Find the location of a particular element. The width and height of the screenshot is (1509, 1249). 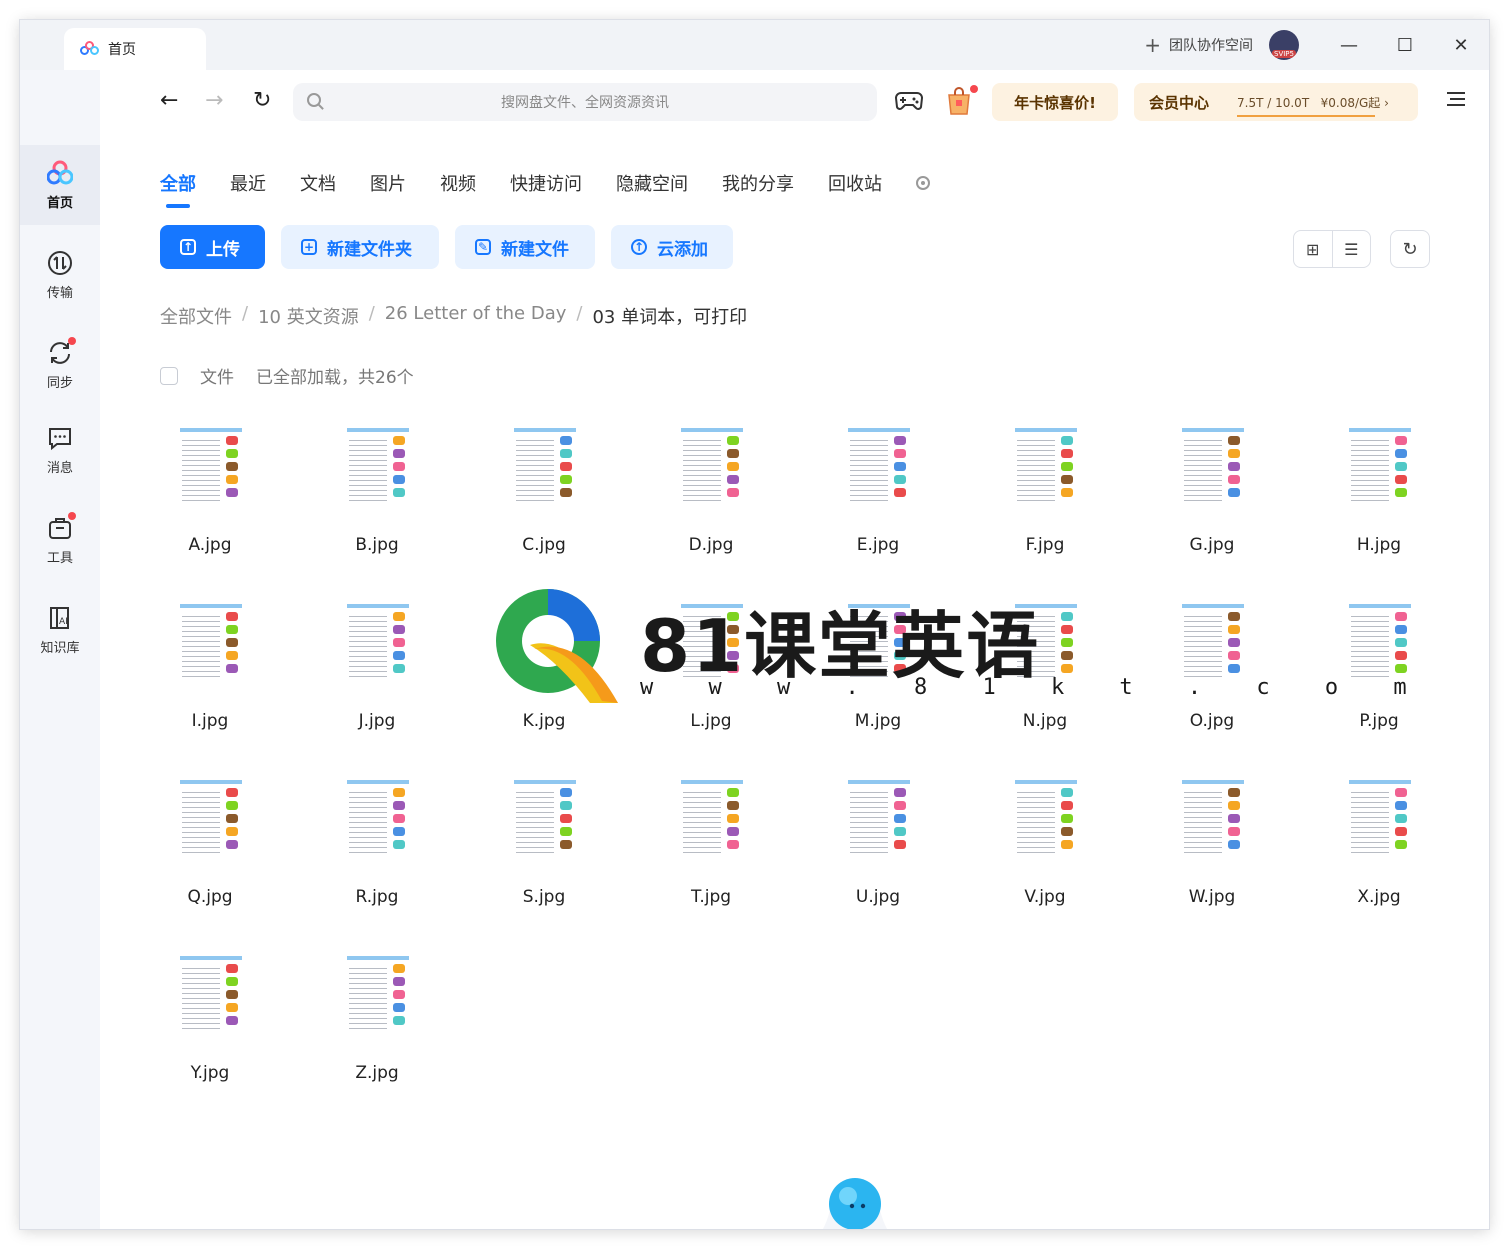

tab-documents: 文档 is located at coordinates (318, 183).